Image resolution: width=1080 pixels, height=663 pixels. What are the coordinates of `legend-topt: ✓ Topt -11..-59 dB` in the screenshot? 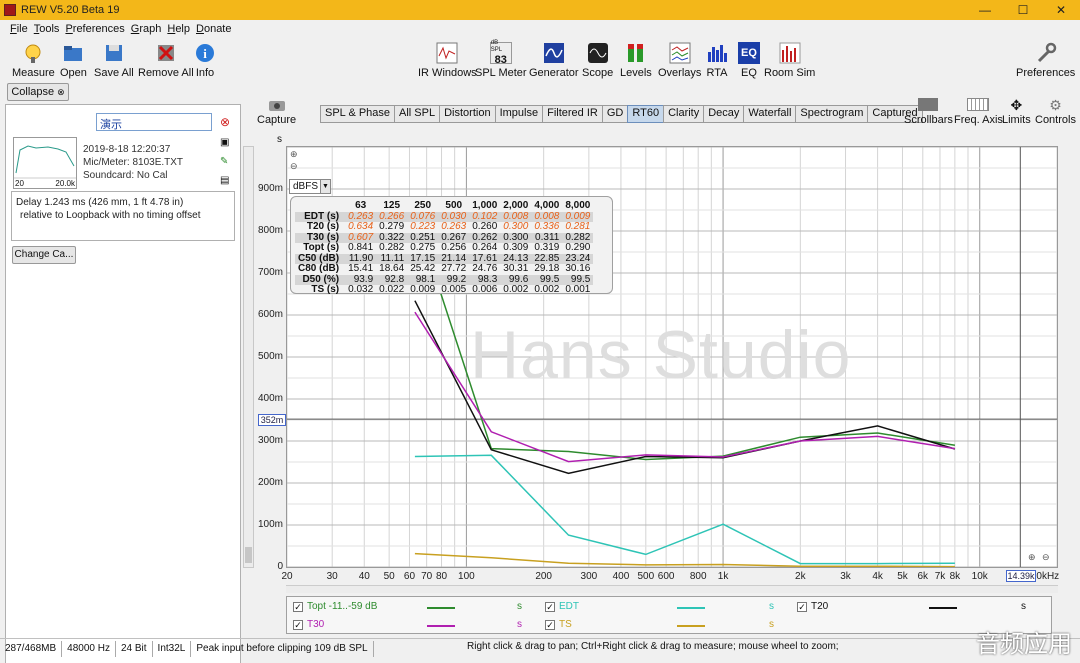 It's located at (335, 606).